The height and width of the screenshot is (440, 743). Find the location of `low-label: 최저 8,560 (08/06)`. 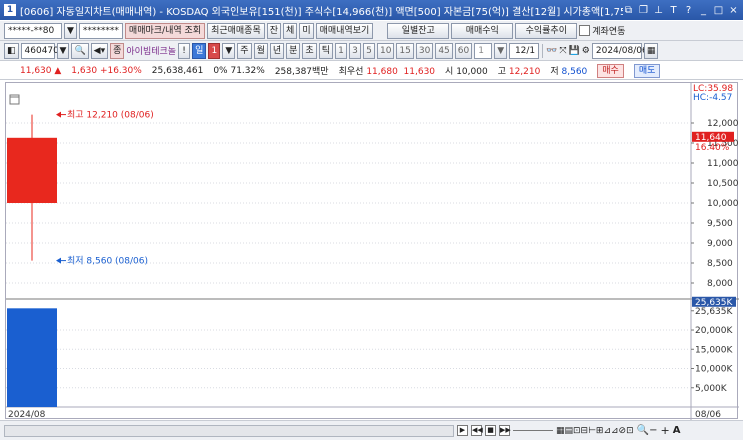

low-label: 최저 8,560 (08/06) is located at coordinates (107, 261).